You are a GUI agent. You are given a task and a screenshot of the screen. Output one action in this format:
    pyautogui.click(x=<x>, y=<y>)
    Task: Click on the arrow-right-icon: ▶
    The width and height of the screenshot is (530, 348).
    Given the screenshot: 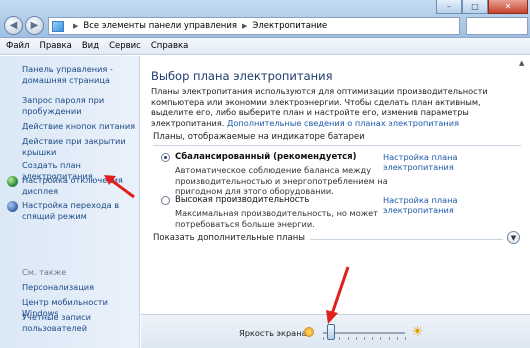 What is the action you would take?
    pyautogui.click(x=34, y=25)
    